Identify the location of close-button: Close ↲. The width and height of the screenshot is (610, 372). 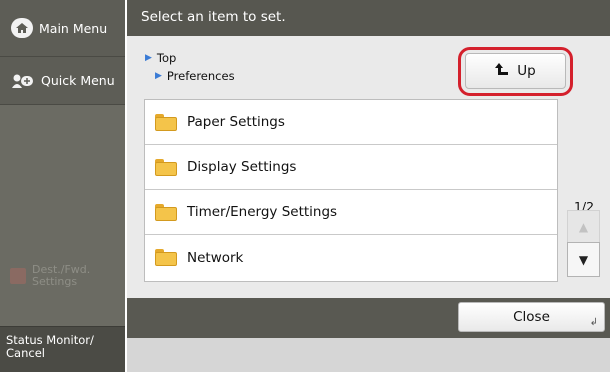
(531, 317).